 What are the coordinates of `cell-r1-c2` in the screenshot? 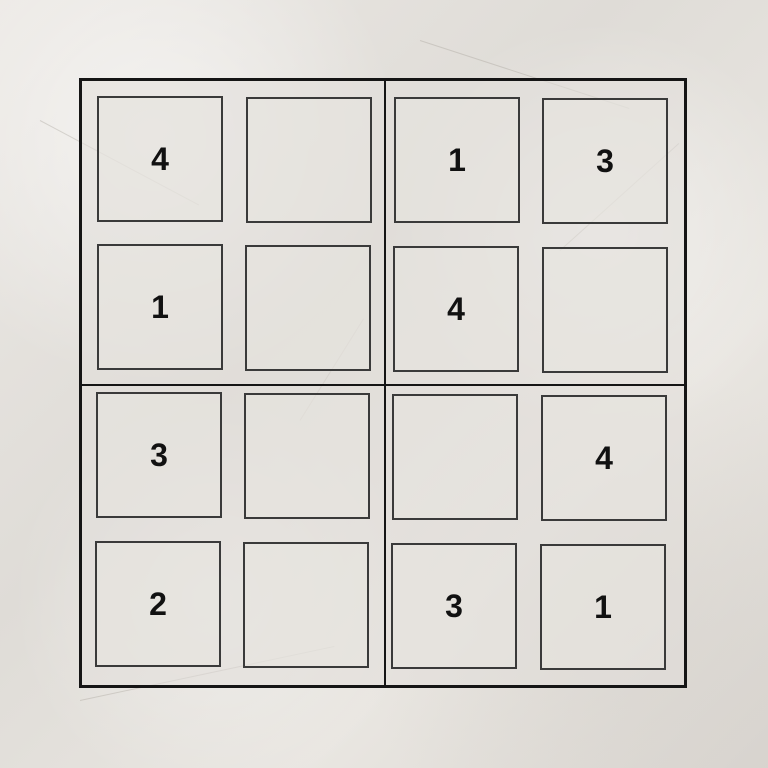 It's located at (309, 160).